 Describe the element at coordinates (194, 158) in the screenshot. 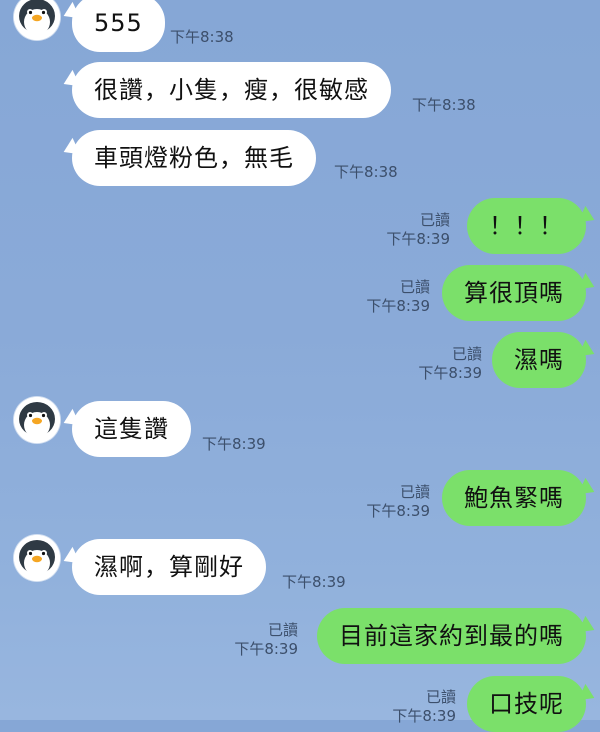

I see `incoming-message: 車頭燈粉色，無毛` at that location.